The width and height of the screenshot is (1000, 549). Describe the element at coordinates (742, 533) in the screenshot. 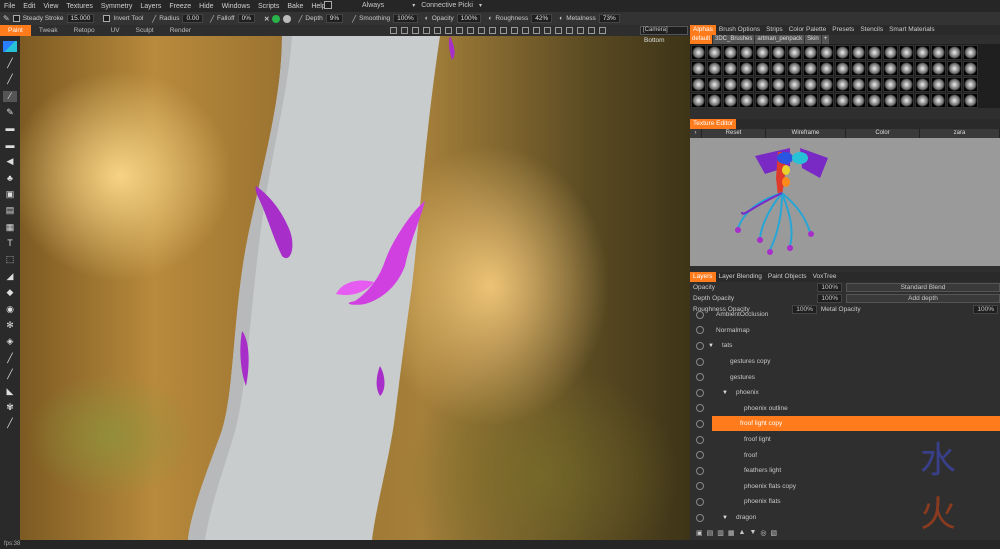

I see `move-up-icon: ▲` at that location.